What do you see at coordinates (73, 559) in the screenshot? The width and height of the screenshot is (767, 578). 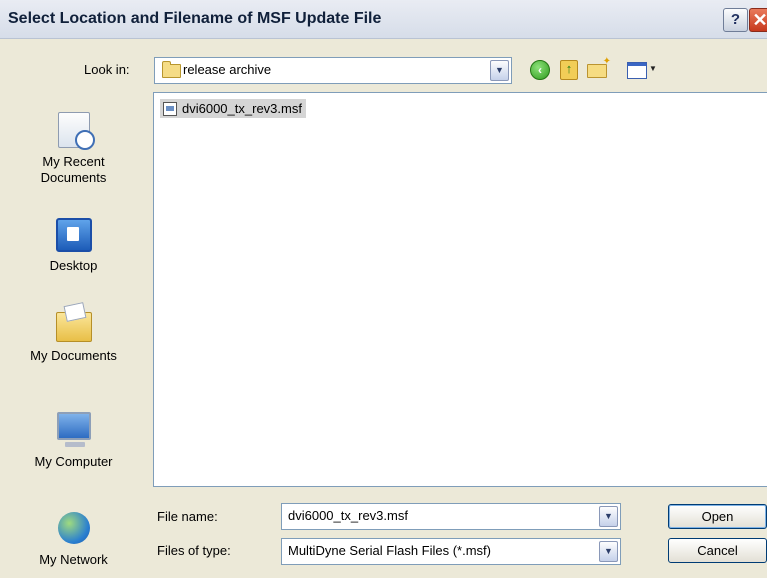 I see `place-label: My Network` at bounding box center [73, 559].